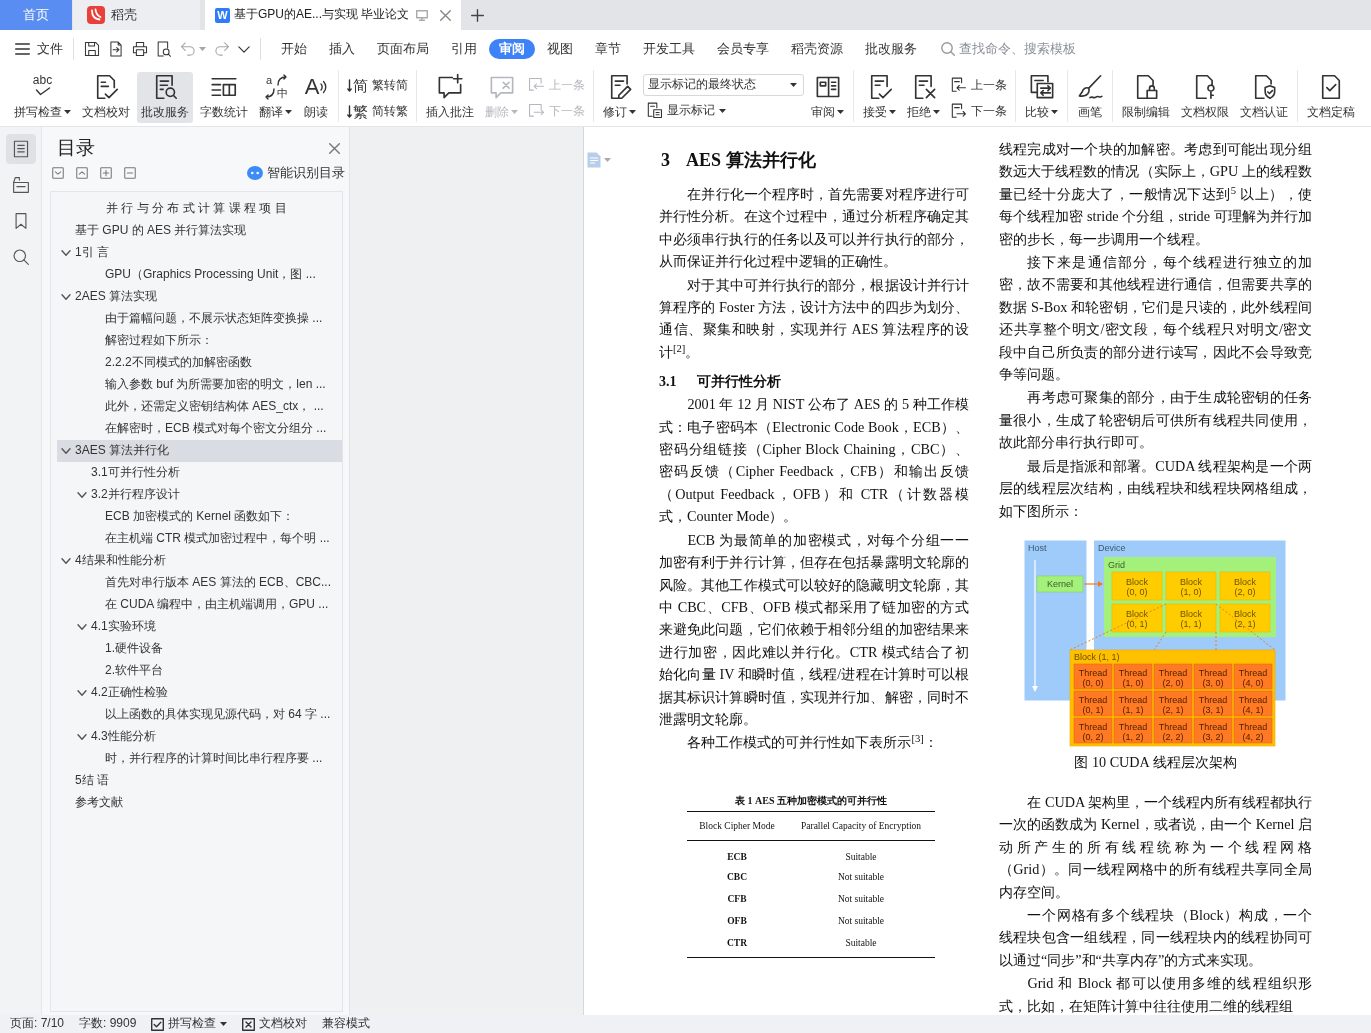 The width and height of the screenshot is (1371, 1033). I want to click on table-cell-text: OFB, so click(737, 922).